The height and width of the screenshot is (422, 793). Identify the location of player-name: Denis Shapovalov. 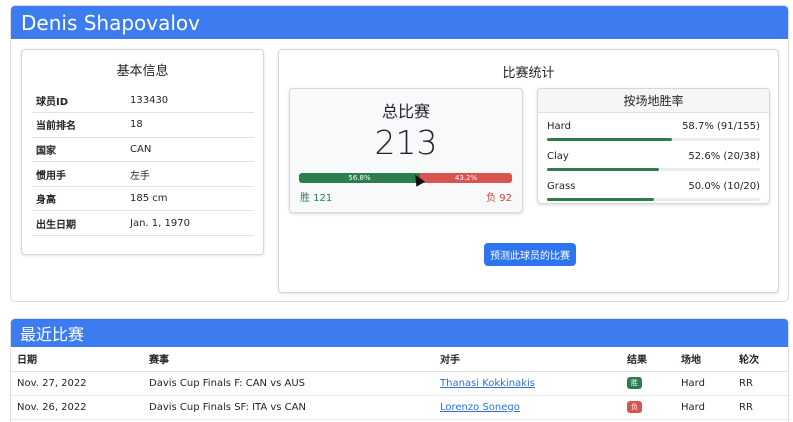
(110, 22).